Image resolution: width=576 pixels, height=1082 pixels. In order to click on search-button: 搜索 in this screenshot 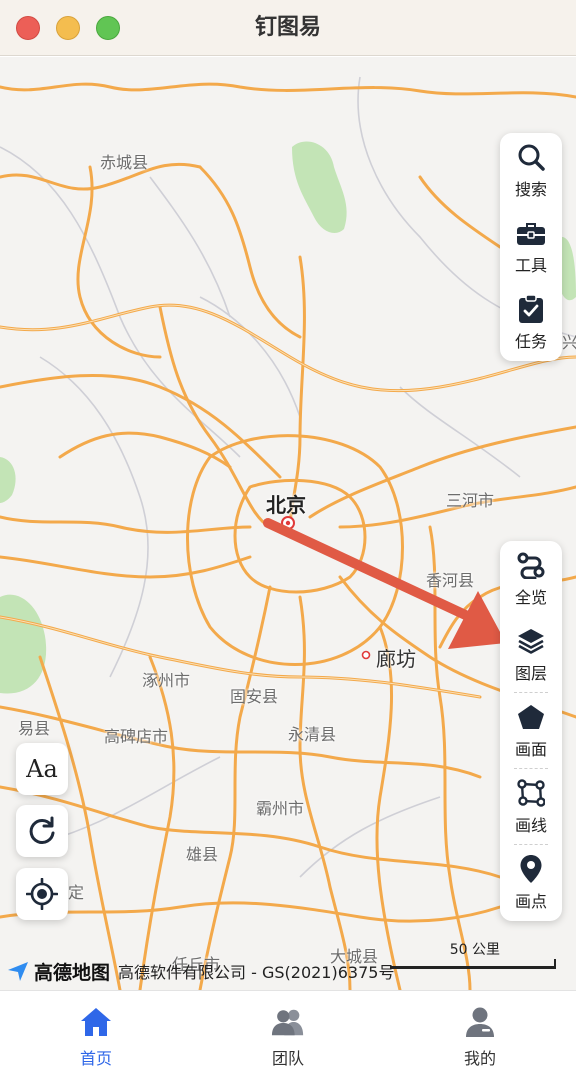, I will do `click(531, 171)`.